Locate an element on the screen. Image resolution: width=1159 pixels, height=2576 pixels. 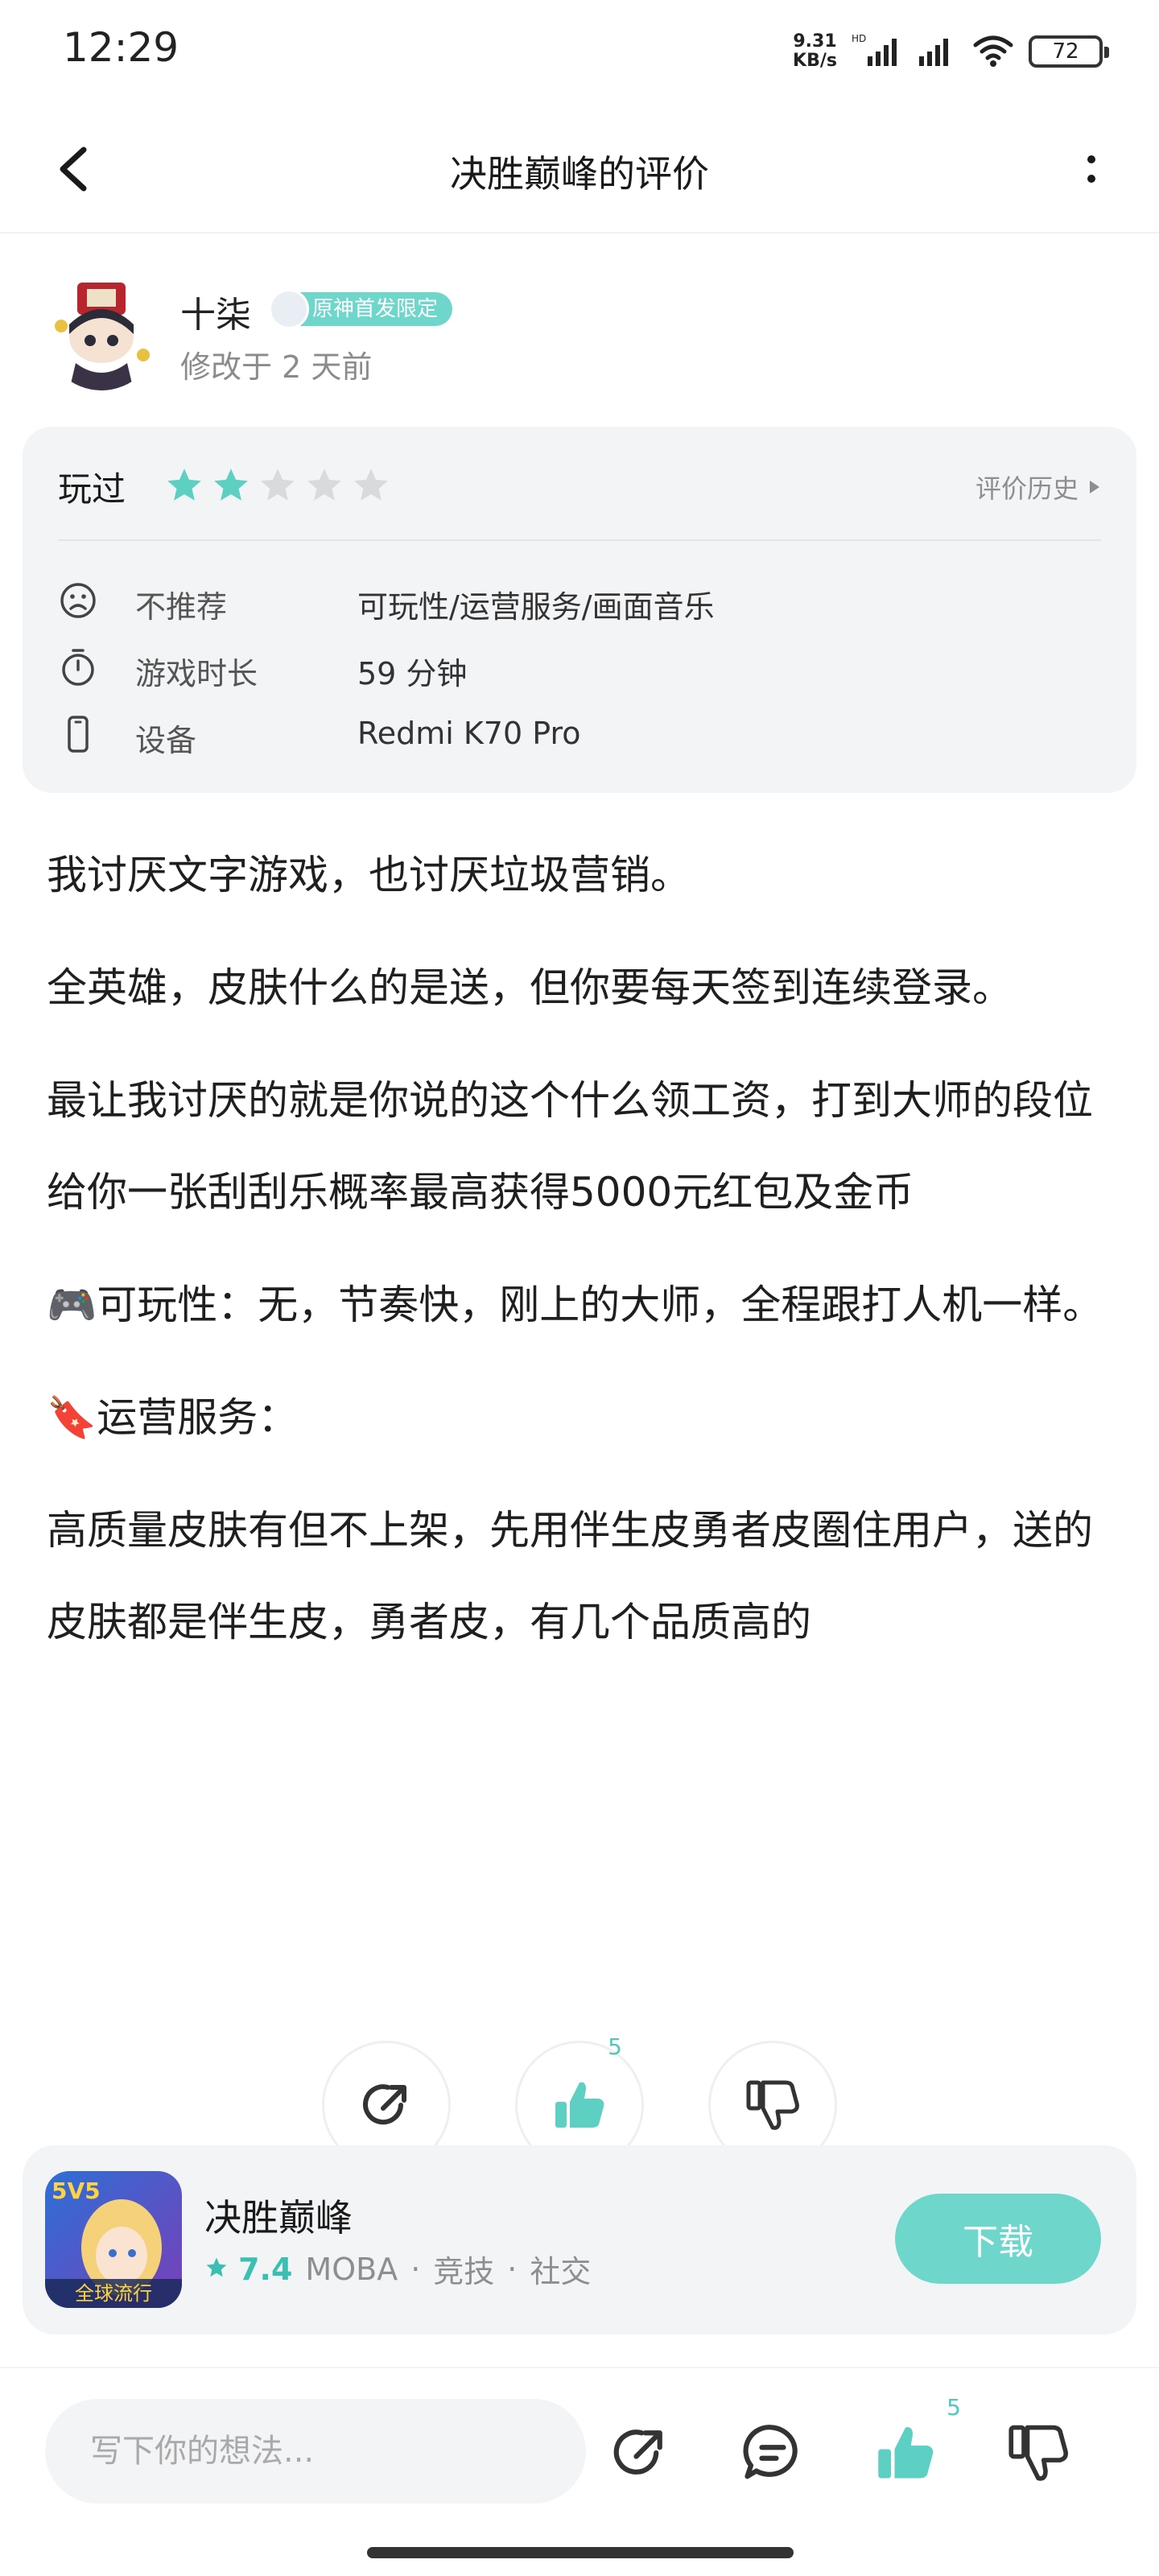
detail-row-recommend: 不推荐 可玩性/运营服务/画面音乐 is located at coordinates (581, 600).